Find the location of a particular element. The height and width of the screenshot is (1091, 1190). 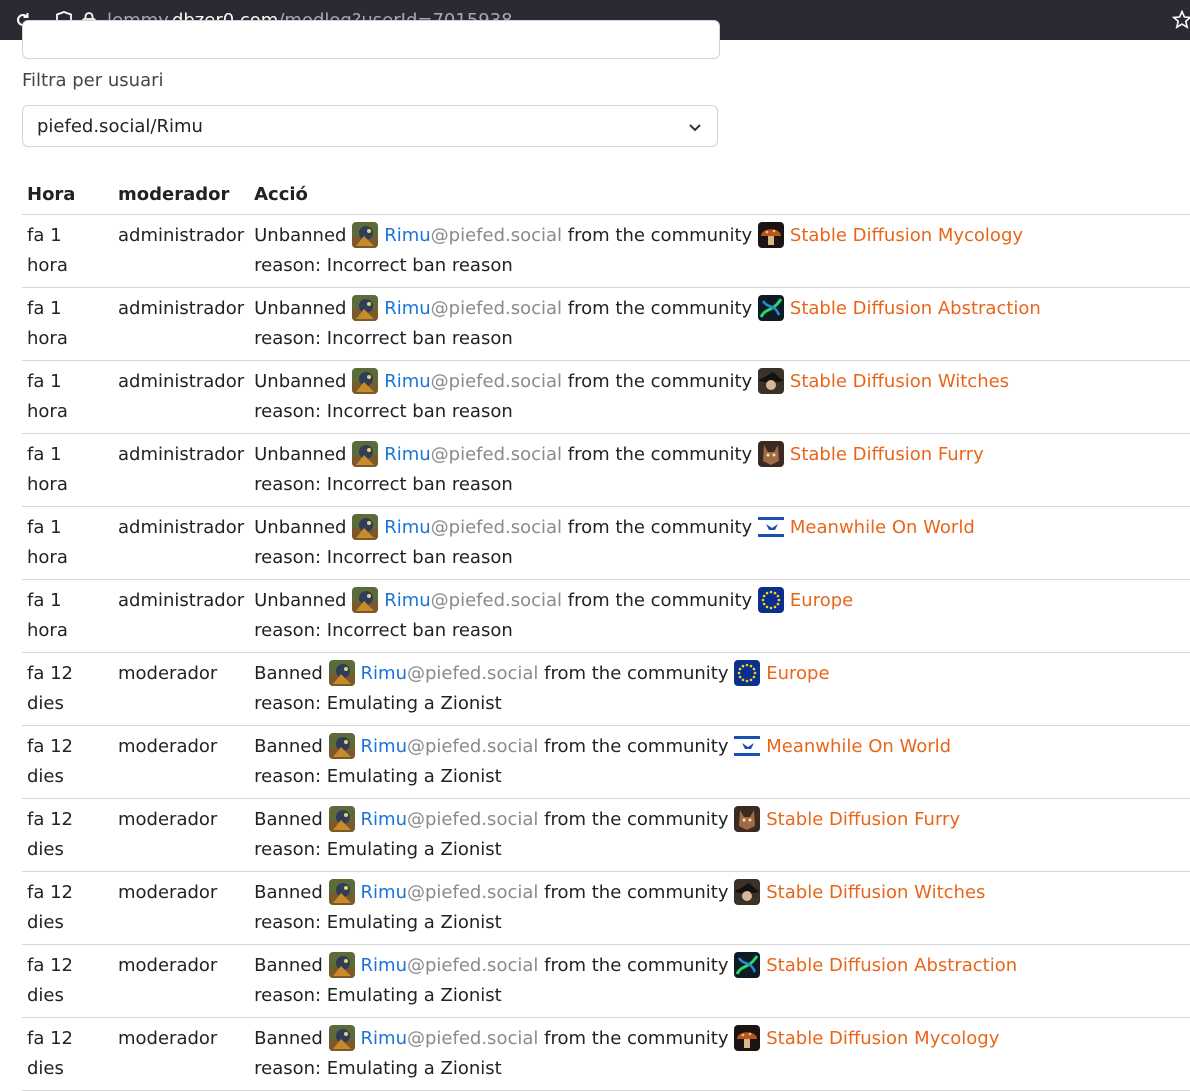

filter-user-label: Filtra per usuari is located at coordinates (93, 80).